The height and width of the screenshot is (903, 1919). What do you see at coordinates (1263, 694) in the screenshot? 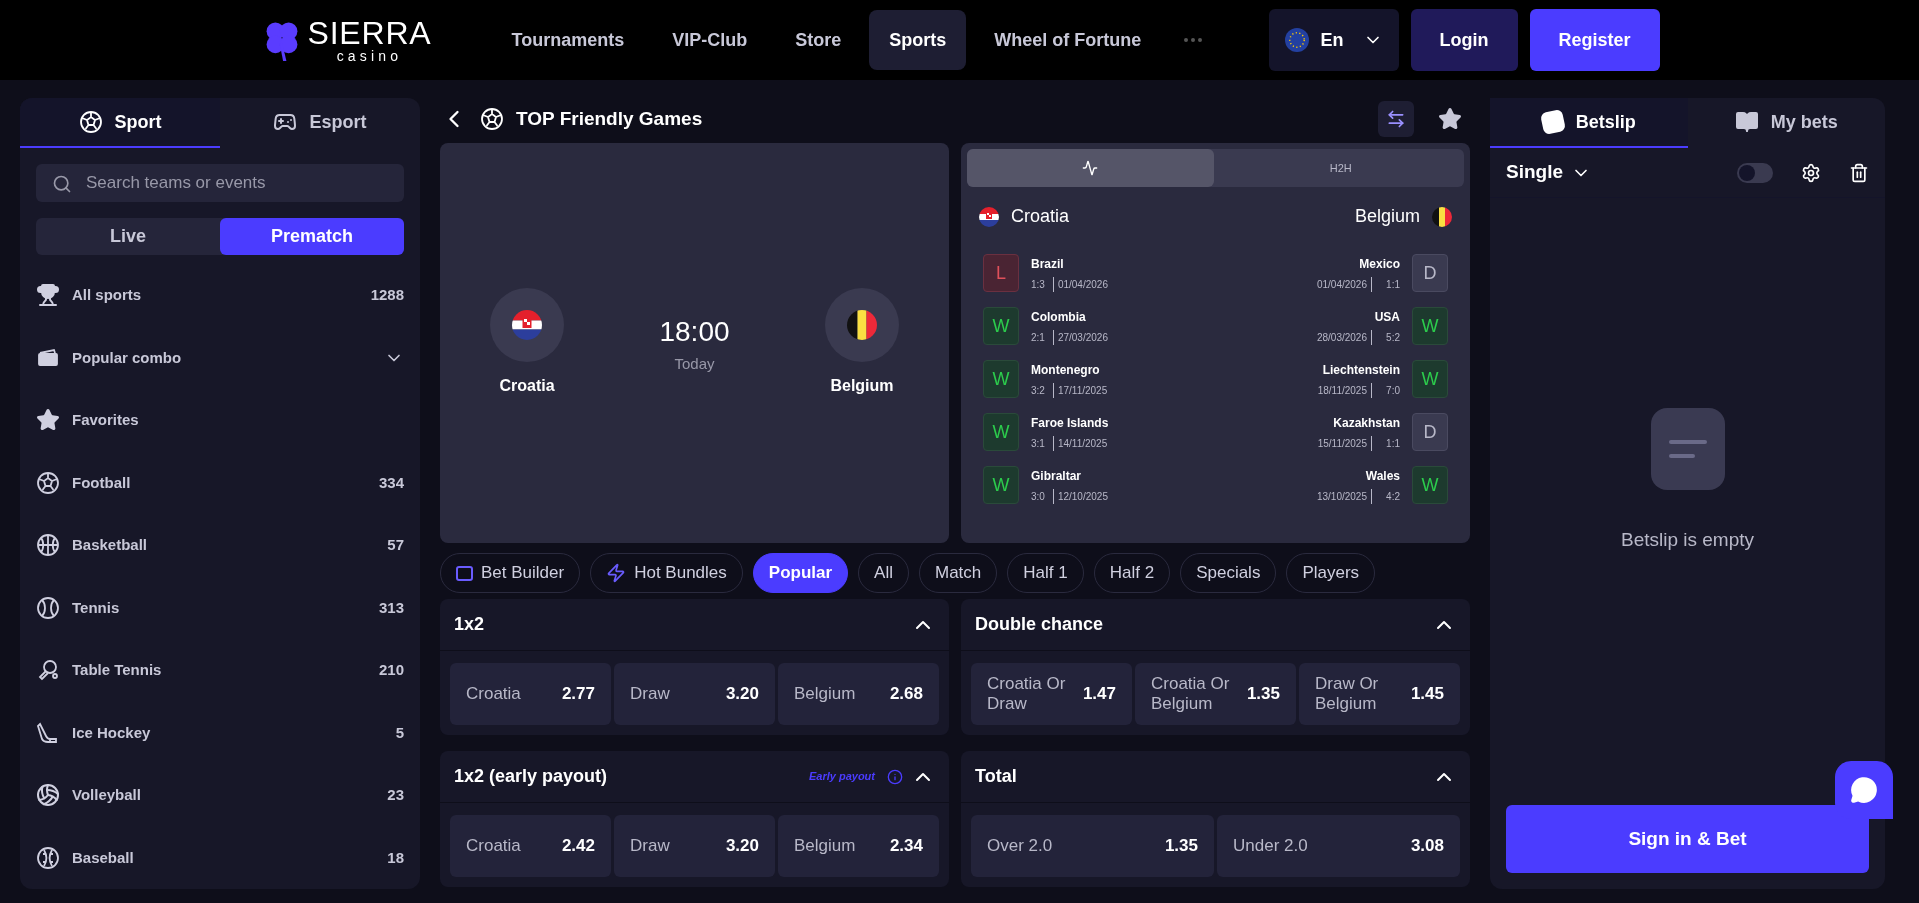
I see `odds-value: 1.35` at bounding box center [1263, 694].